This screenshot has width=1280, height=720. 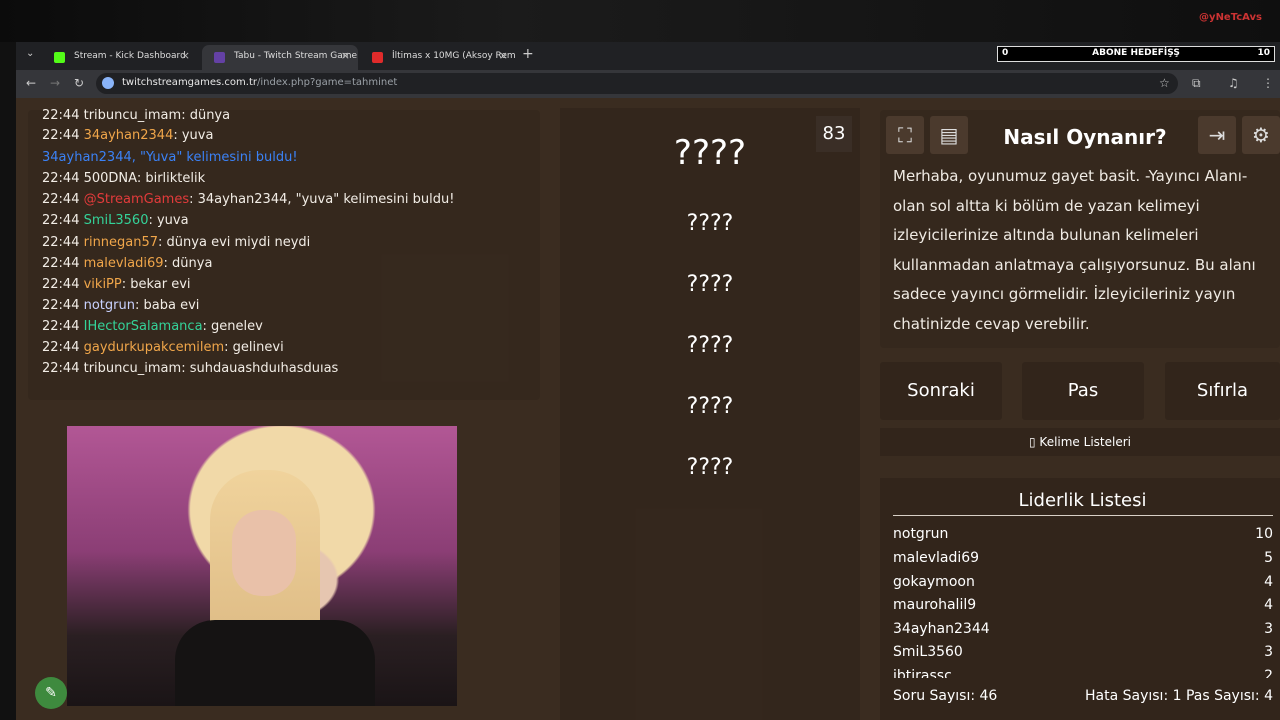 What do you see at coordinates (31, 83) in the screenshot?
I see `back-icon: ←` at bounding box center [31, 83].